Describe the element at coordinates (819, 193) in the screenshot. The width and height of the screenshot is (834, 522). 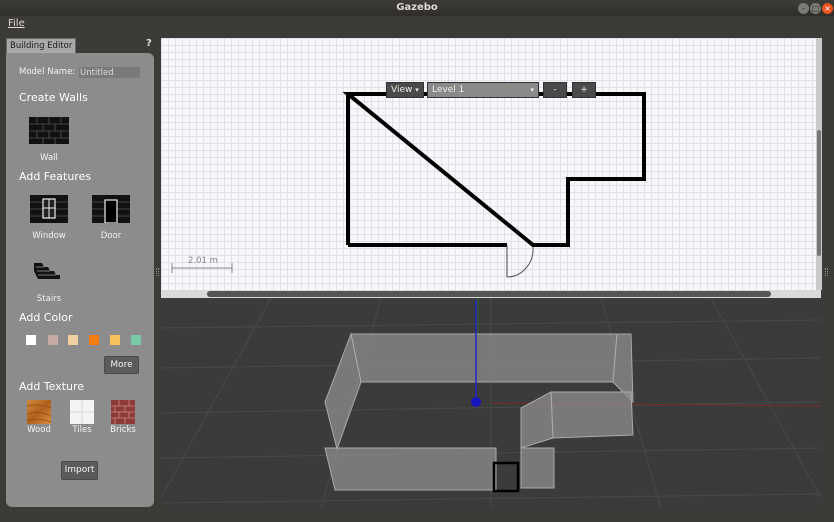
I see `vertical-scroll-thumb` at that location.